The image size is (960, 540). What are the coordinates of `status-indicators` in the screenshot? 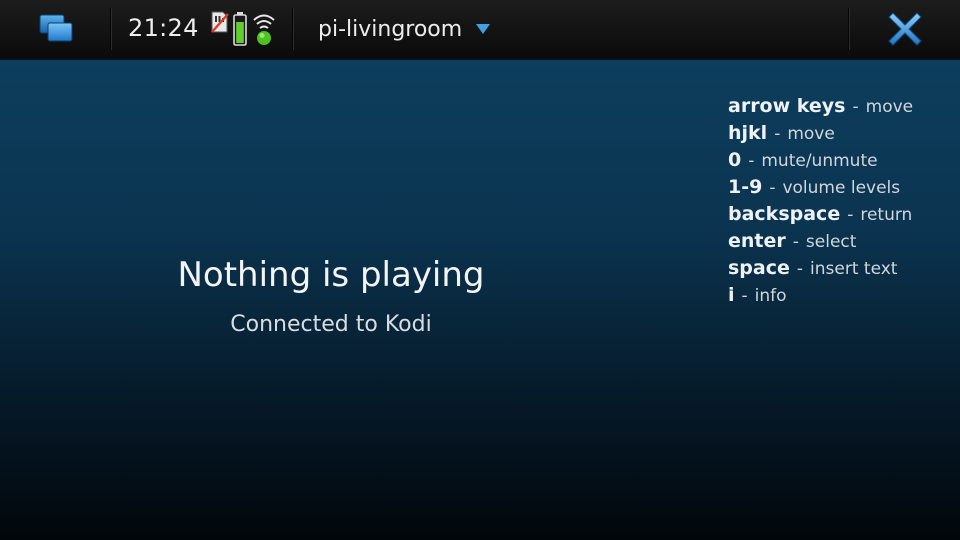 It's located at (243, 29).